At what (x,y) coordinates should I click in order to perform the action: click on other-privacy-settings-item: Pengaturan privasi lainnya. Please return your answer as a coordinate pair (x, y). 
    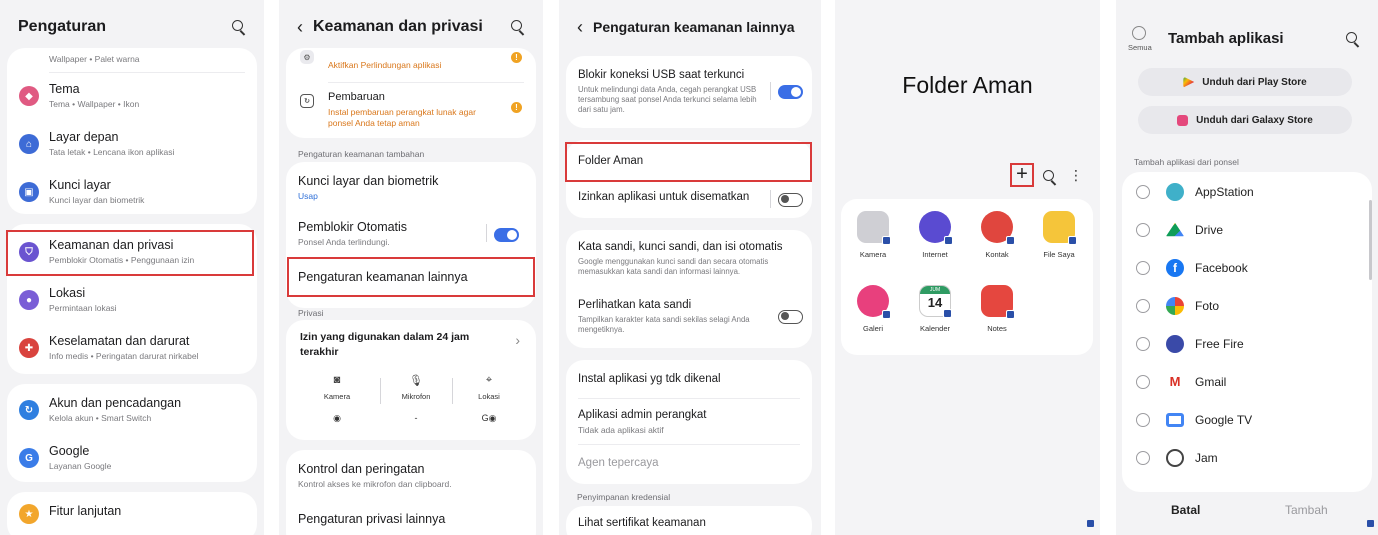
    Looking at the image, I should click on (411, 522).